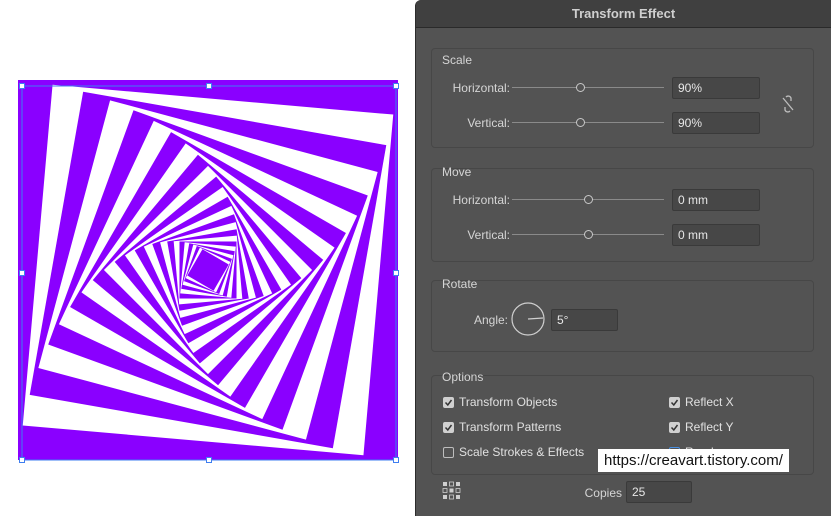 This screenshot has height=516, width=831. I want to click on reflect-x-option: Reflect X, so click(701, 402).